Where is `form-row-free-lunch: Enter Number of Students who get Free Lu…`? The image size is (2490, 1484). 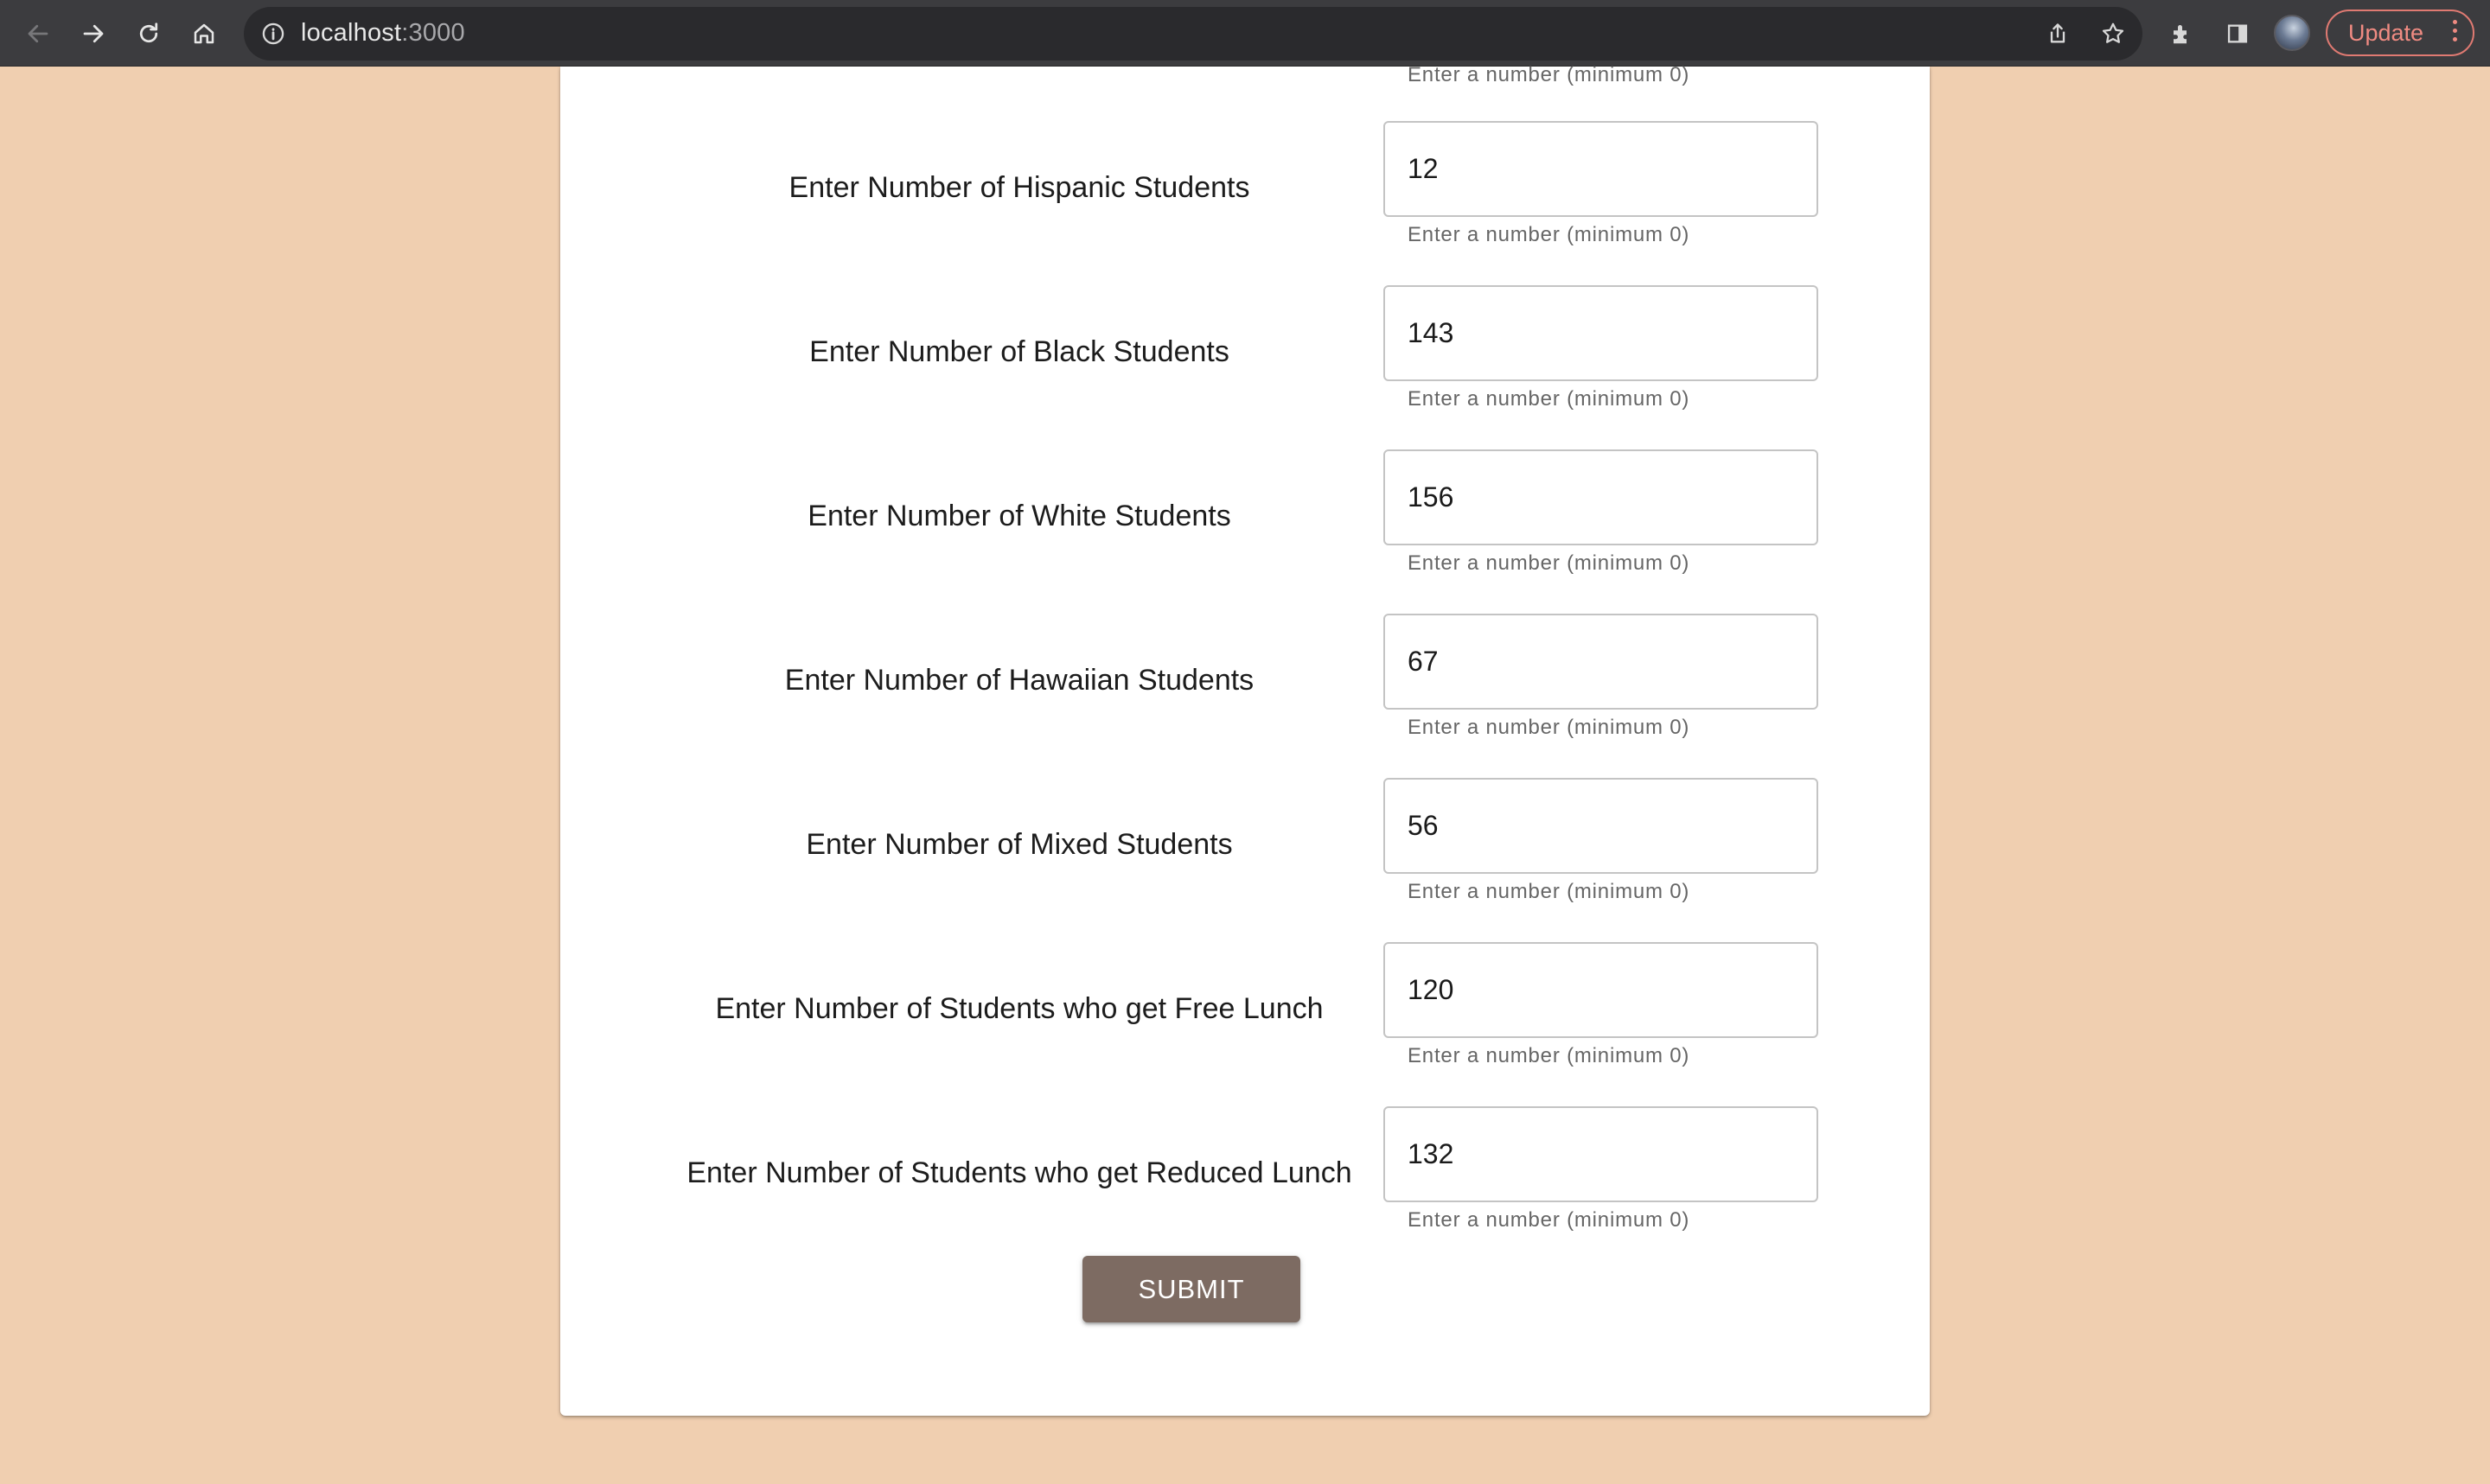
form-row-free-lunch: Enter Number of Students who get Free Lu… is located at coordinates (1245, 1024).